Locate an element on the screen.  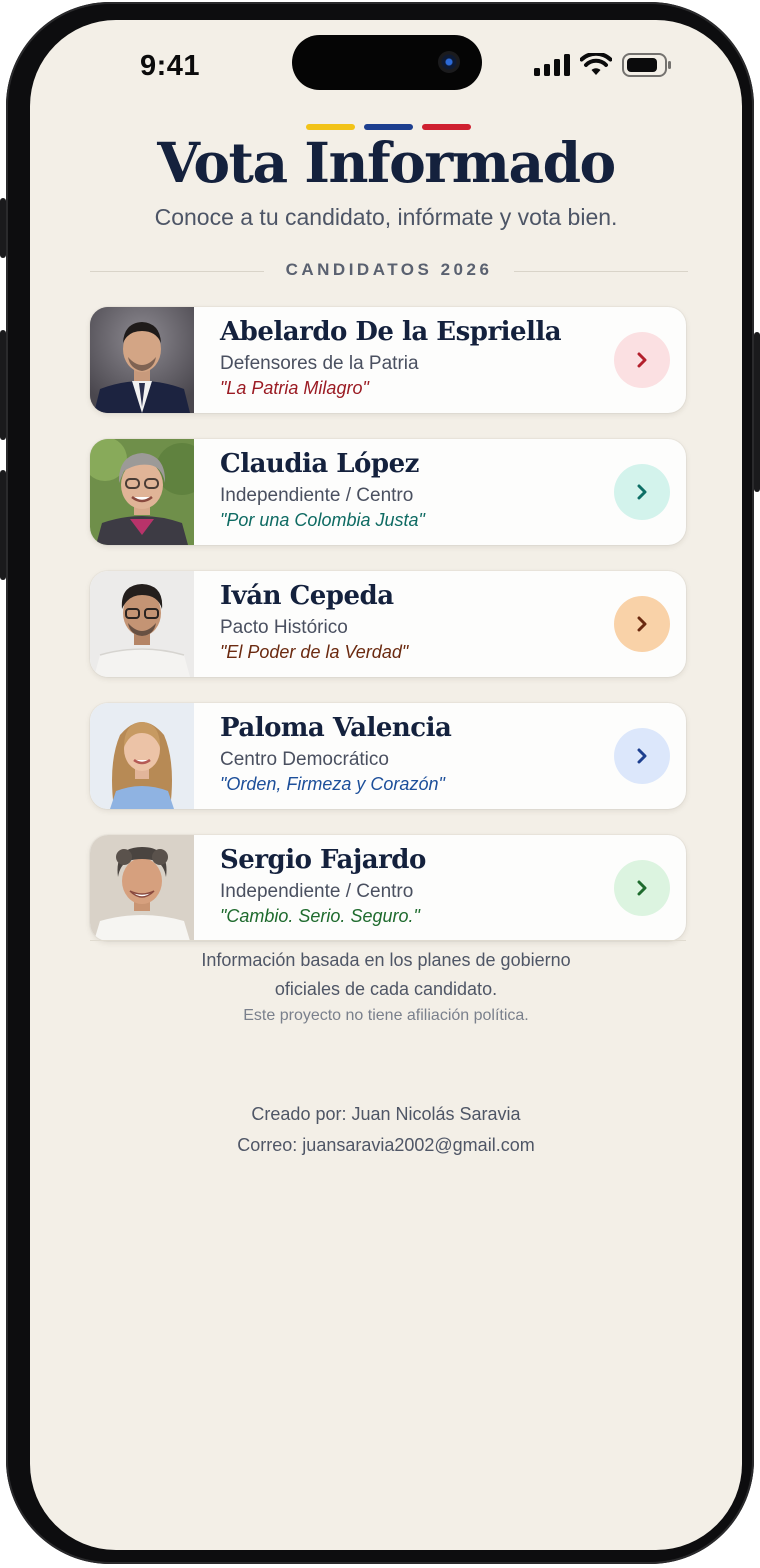
candidate-party: Pacto Histórico is located at coordinates (284, 627).